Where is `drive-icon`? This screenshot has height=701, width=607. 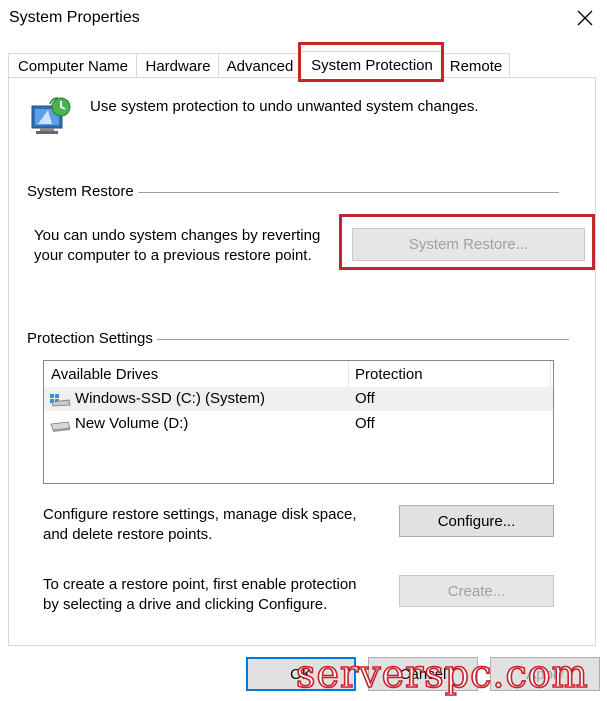 drive-icon is located at coordinates (60, 426).